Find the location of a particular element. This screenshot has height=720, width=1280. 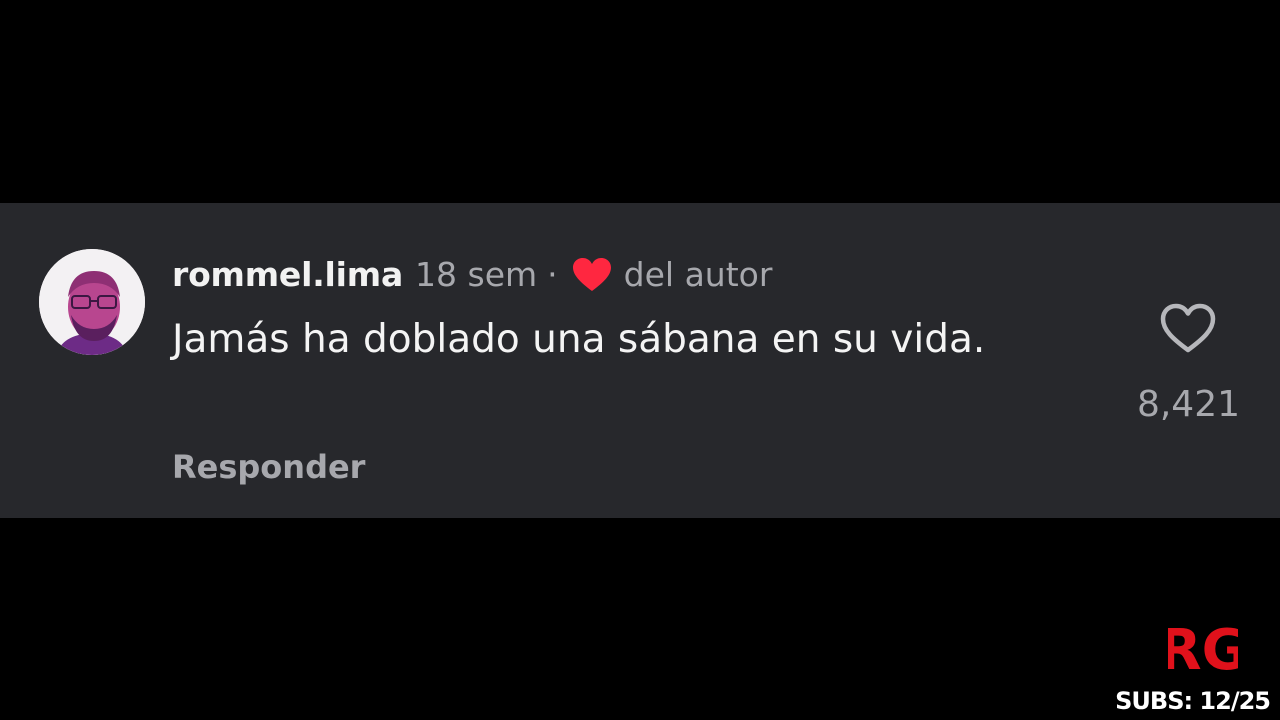

comment-text: Jamás ha doblado una sábana en su vida. is located at coordinates (579, 339).